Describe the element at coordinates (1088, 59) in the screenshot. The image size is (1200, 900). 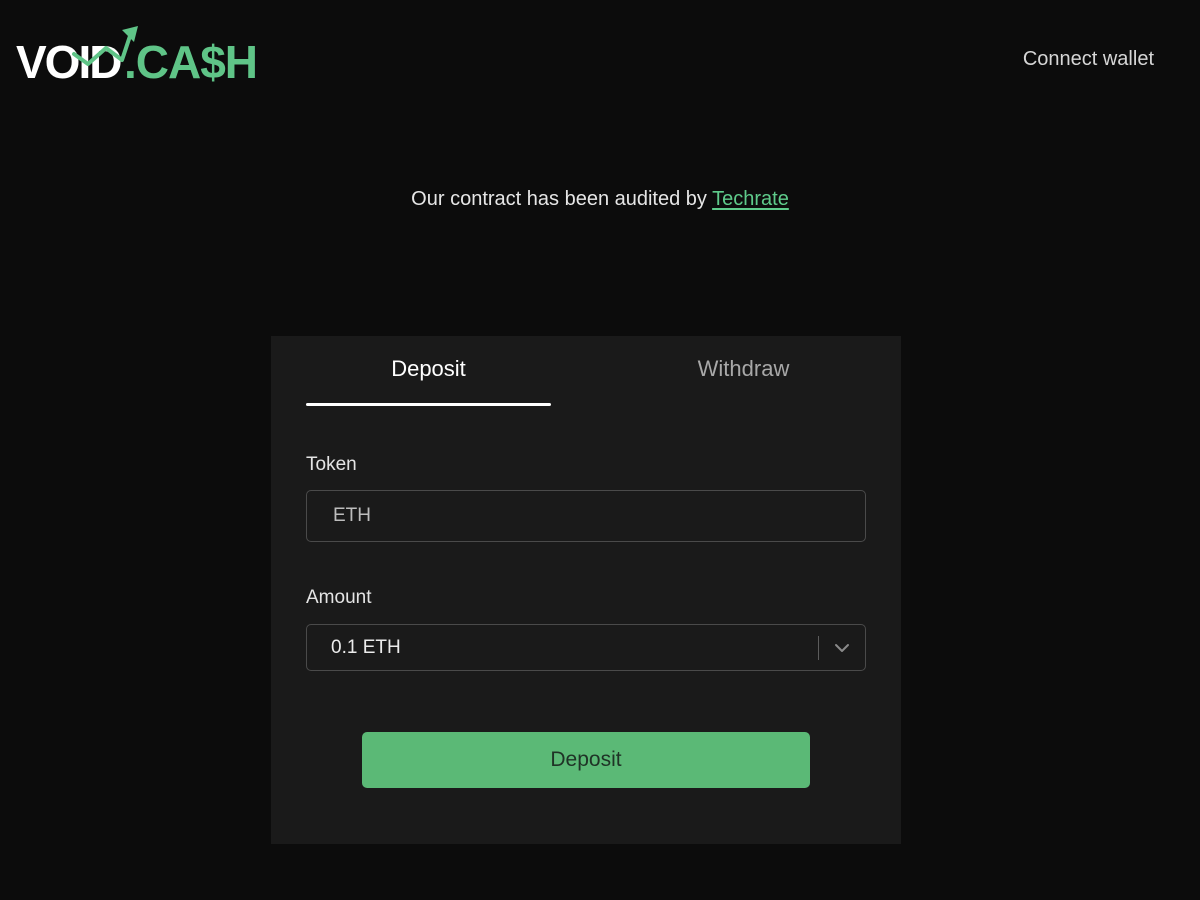
I see `connect-wallet-button: Connect wallet` at that location.